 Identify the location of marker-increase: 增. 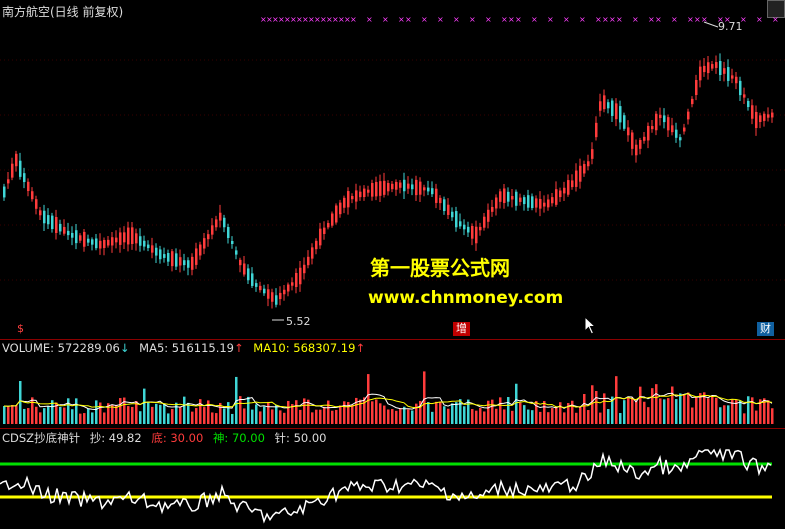
(461, 329).